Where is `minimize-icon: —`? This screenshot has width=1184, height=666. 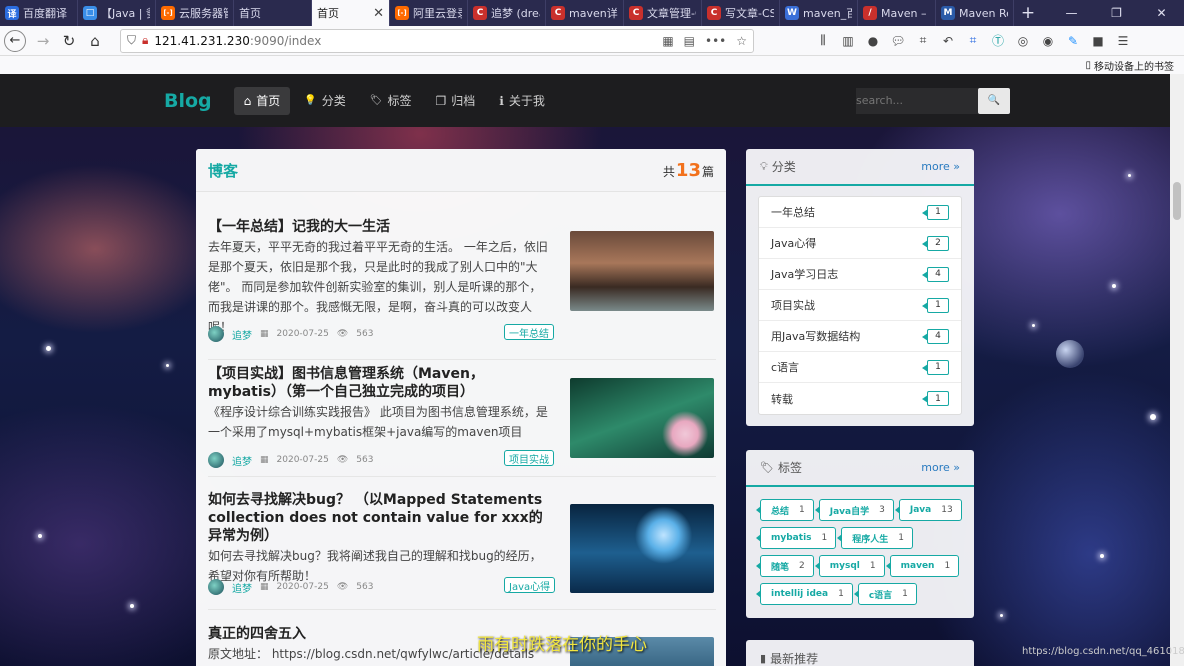 minimize-icon: — is located at coordinates (1071, 13).